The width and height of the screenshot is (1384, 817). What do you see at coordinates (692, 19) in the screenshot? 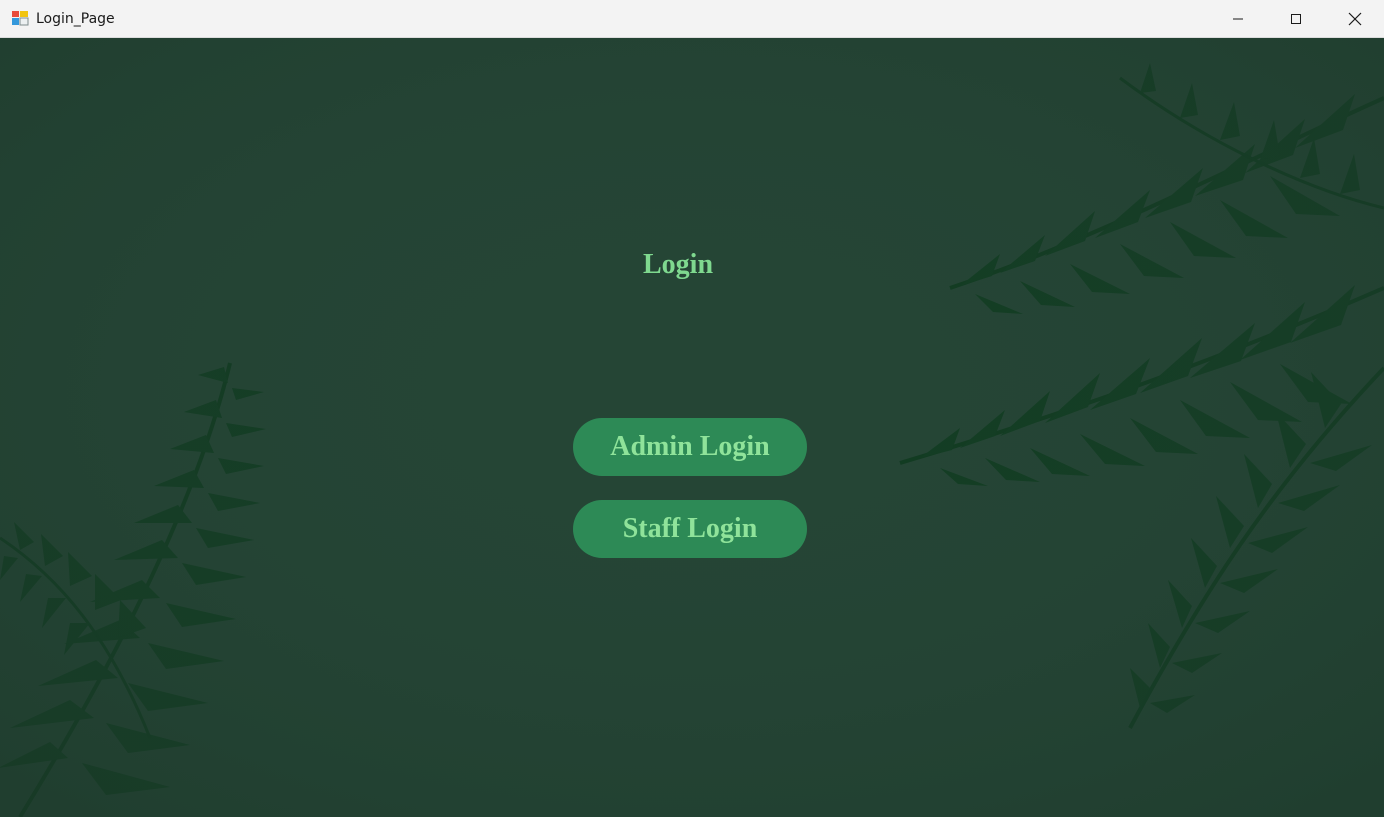
I see `title-bar: Login_Page` at bounding box center [692, 19].